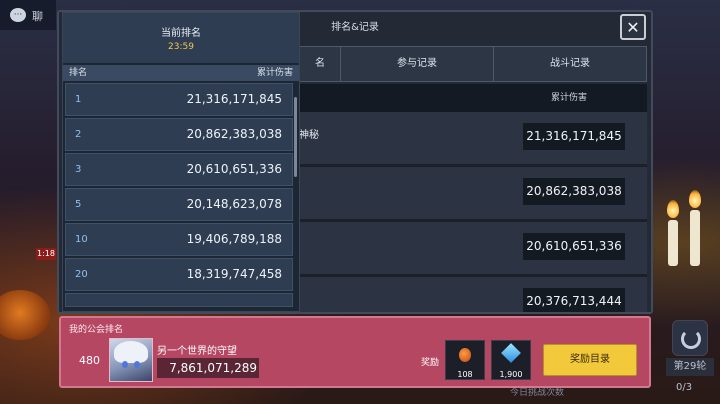 The width and height of the screenshot is (720, 404). I want to click on list-item: 5 20,148,623,078, so click(179, 204).